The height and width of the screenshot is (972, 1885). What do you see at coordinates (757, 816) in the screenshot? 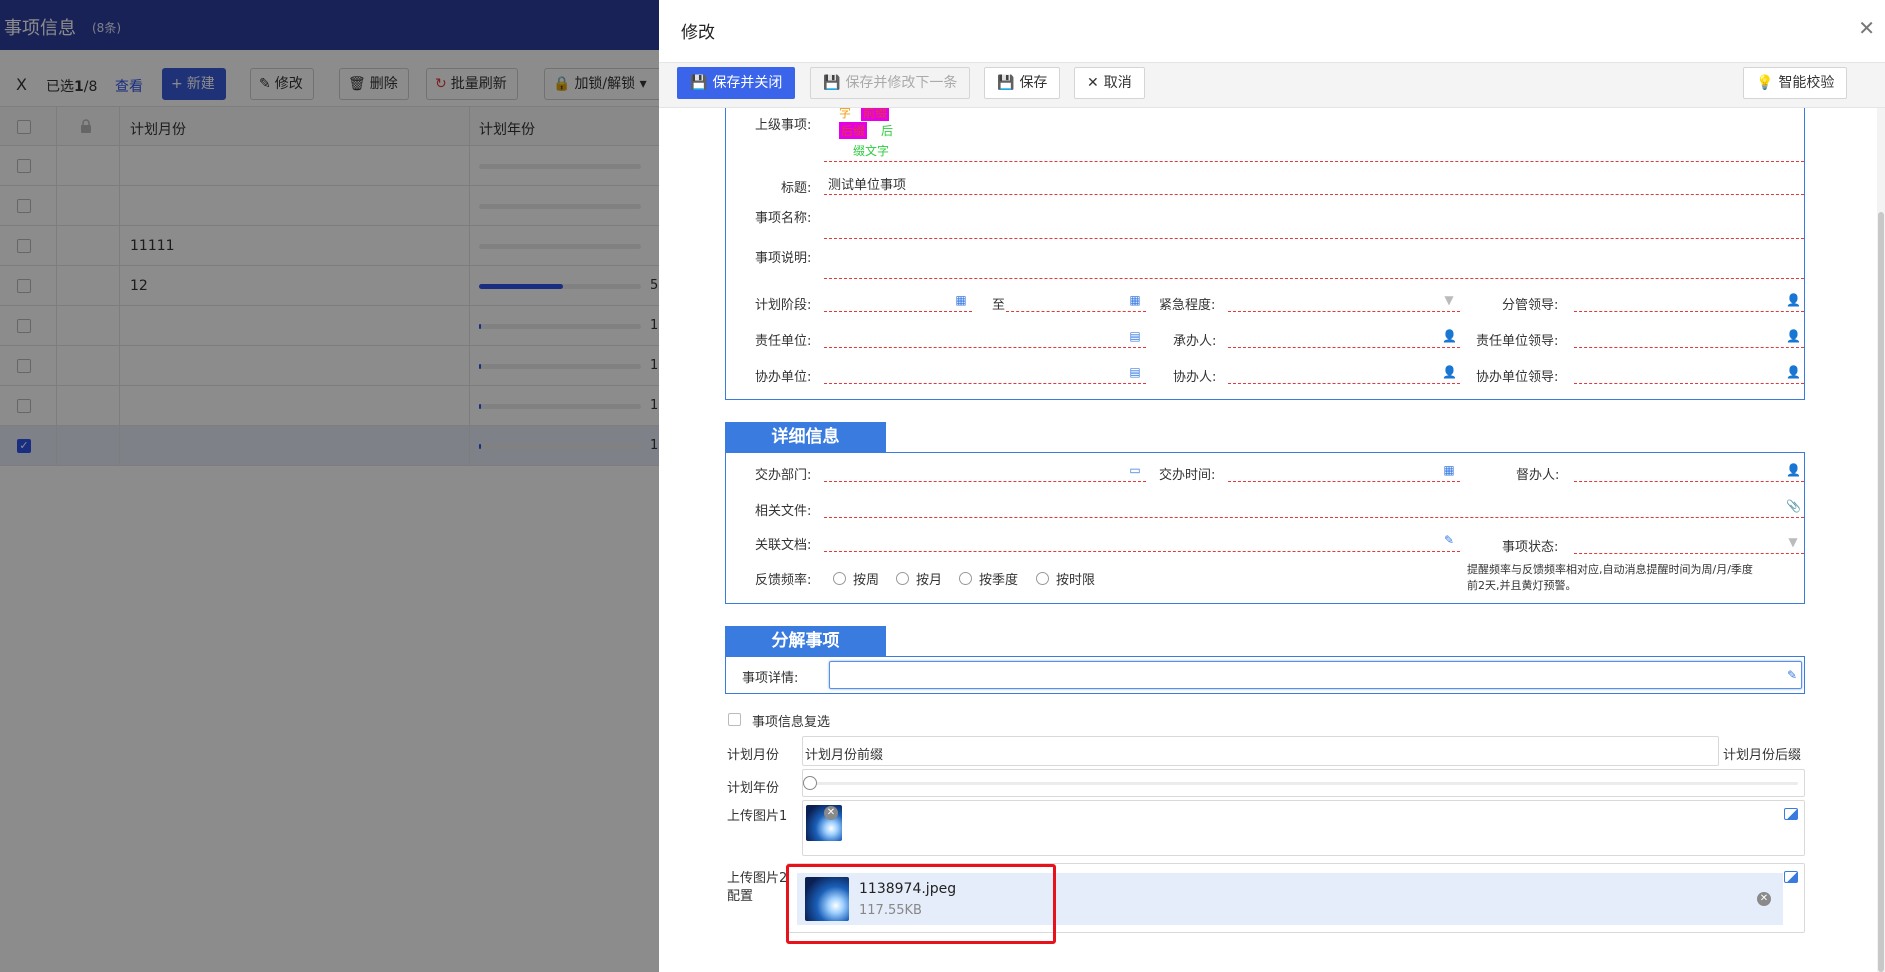
I see `upload1-label: 上传图片1` at bounding box center [757, 816].